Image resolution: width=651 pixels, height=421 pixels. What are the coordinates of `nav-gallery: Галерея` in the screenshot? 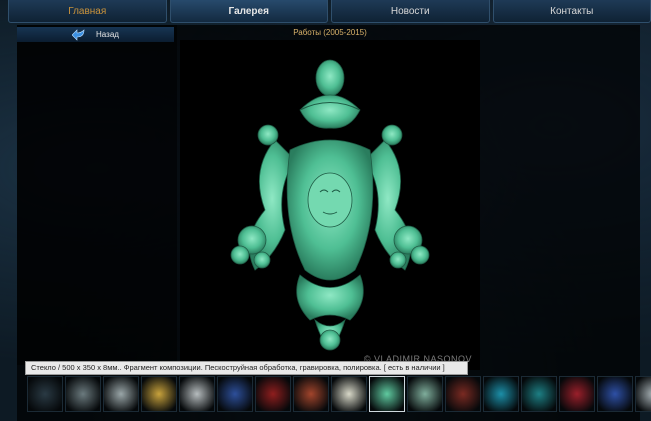 It's located at (248, 11).